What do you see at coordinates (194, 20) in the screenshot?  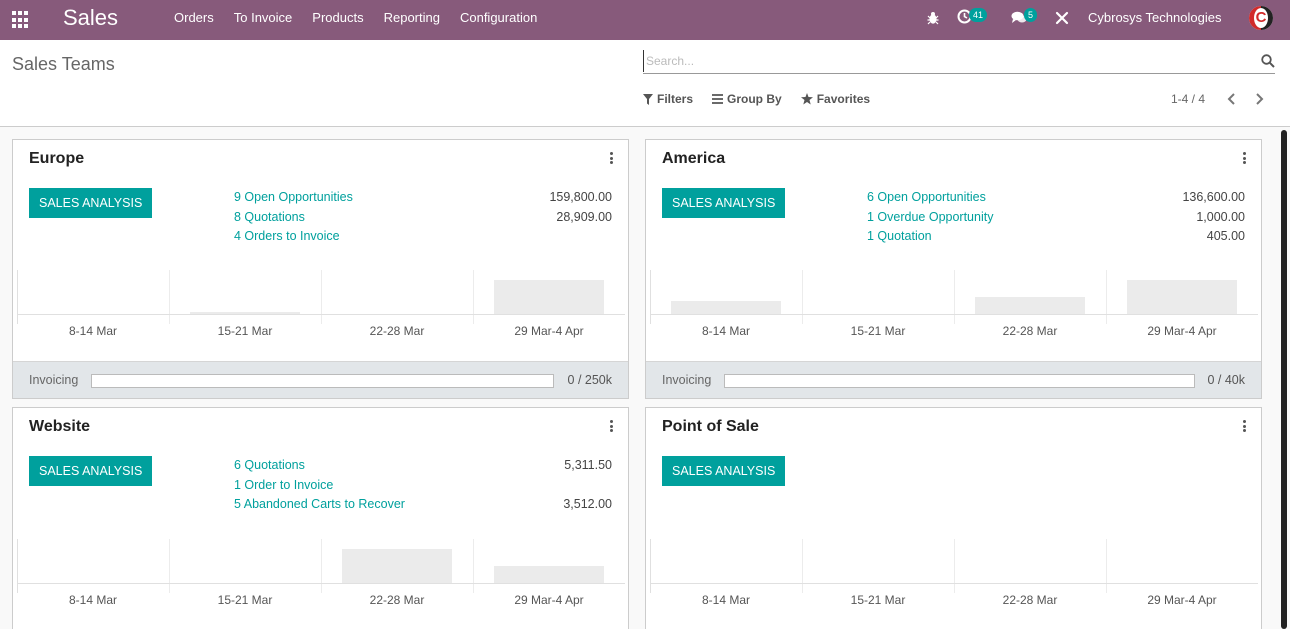 I see `menu-item-orders: Orders` at bounding box center [194, 20].